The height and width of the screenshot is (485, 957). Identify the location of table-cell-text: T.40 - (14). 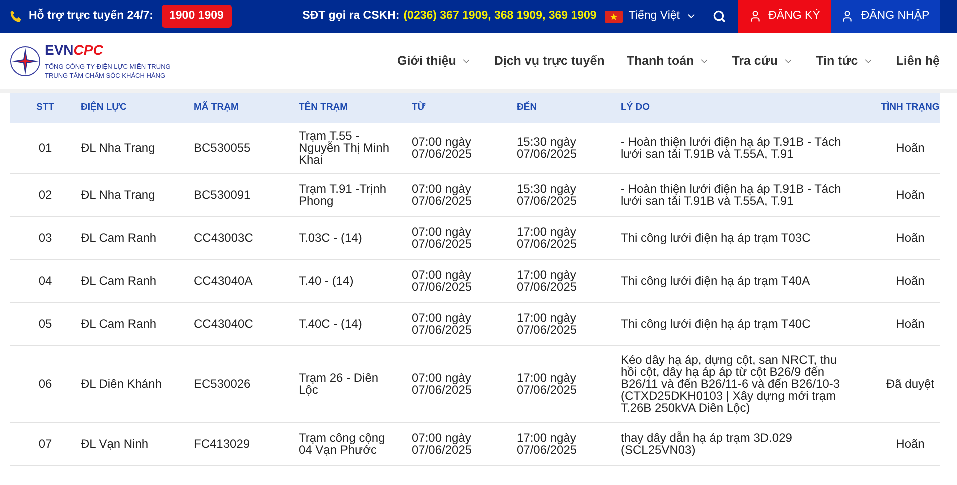
(327, 281).